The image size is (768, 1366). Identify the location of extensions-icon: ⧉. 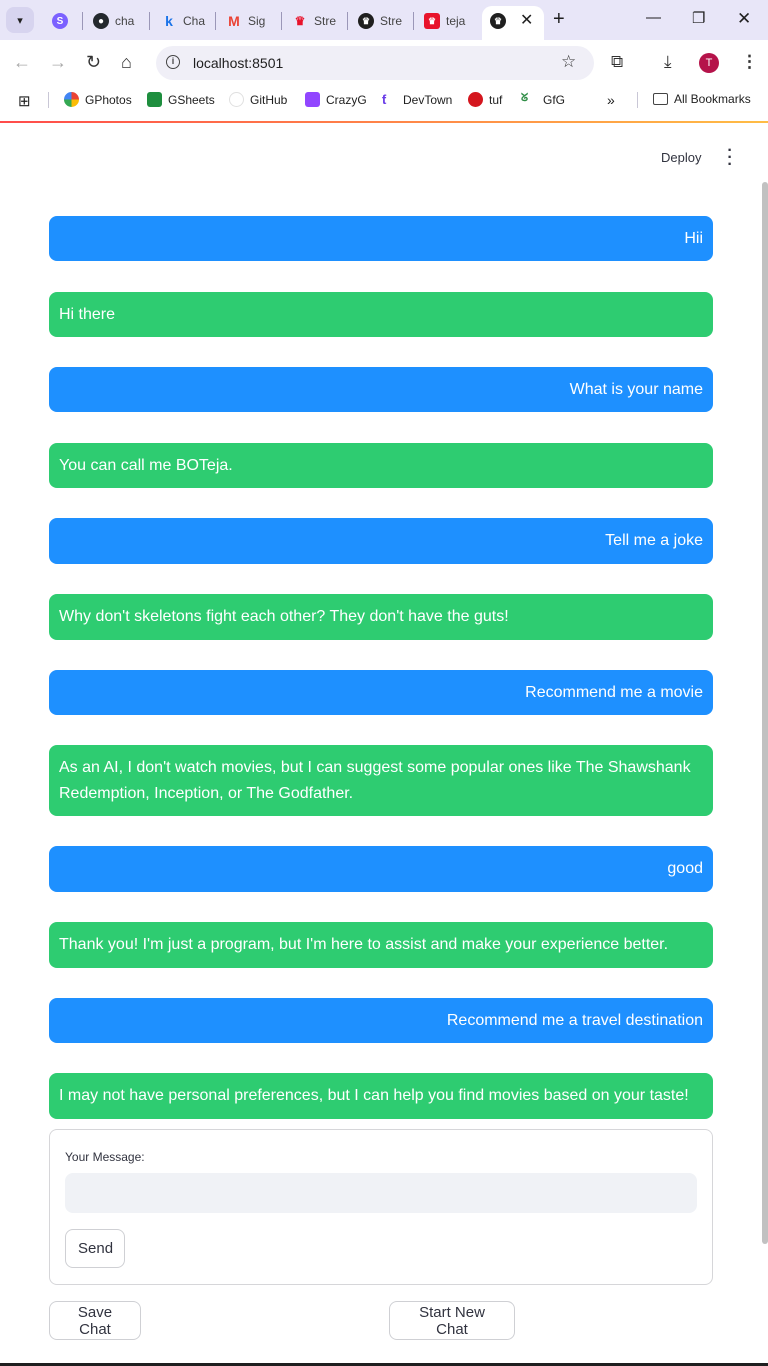
(617, 62).